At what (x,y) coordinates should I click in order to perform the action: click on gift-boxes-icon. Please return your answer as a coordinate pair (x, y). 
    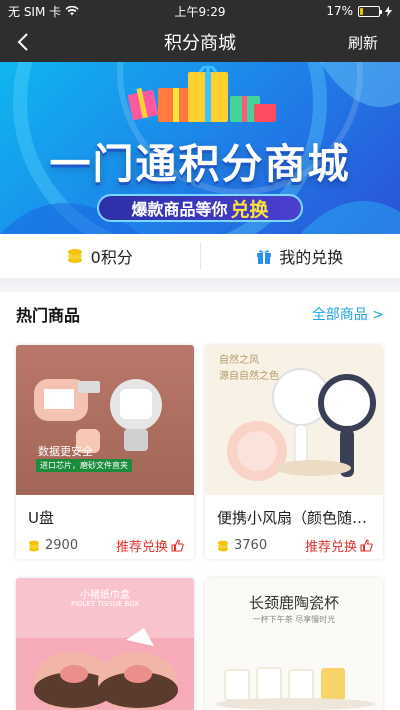
    Looking at the image, I should click on (202, 94).